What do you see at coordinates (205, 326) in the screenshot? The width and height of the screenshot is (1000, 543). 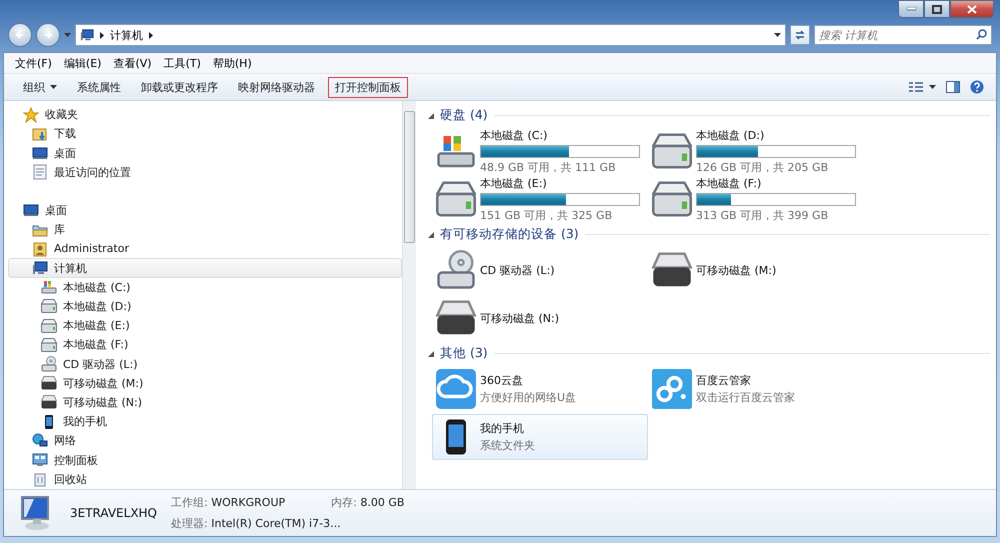 I see `nav-item: 本地磁盘 (E:)` at bounding box center [205, 326].